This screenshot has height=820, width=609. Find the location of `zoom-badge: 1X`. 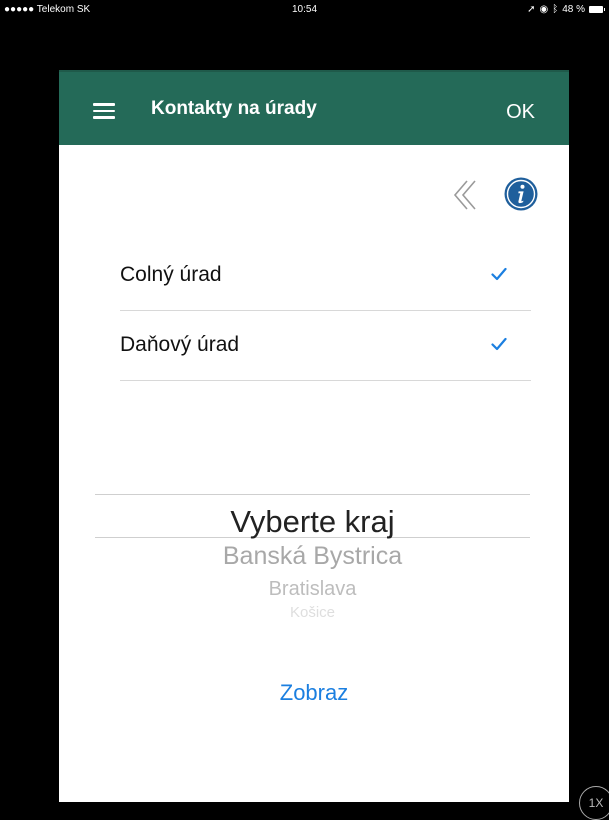

zoom-badge: 1X is located at coordinates (594, 803).